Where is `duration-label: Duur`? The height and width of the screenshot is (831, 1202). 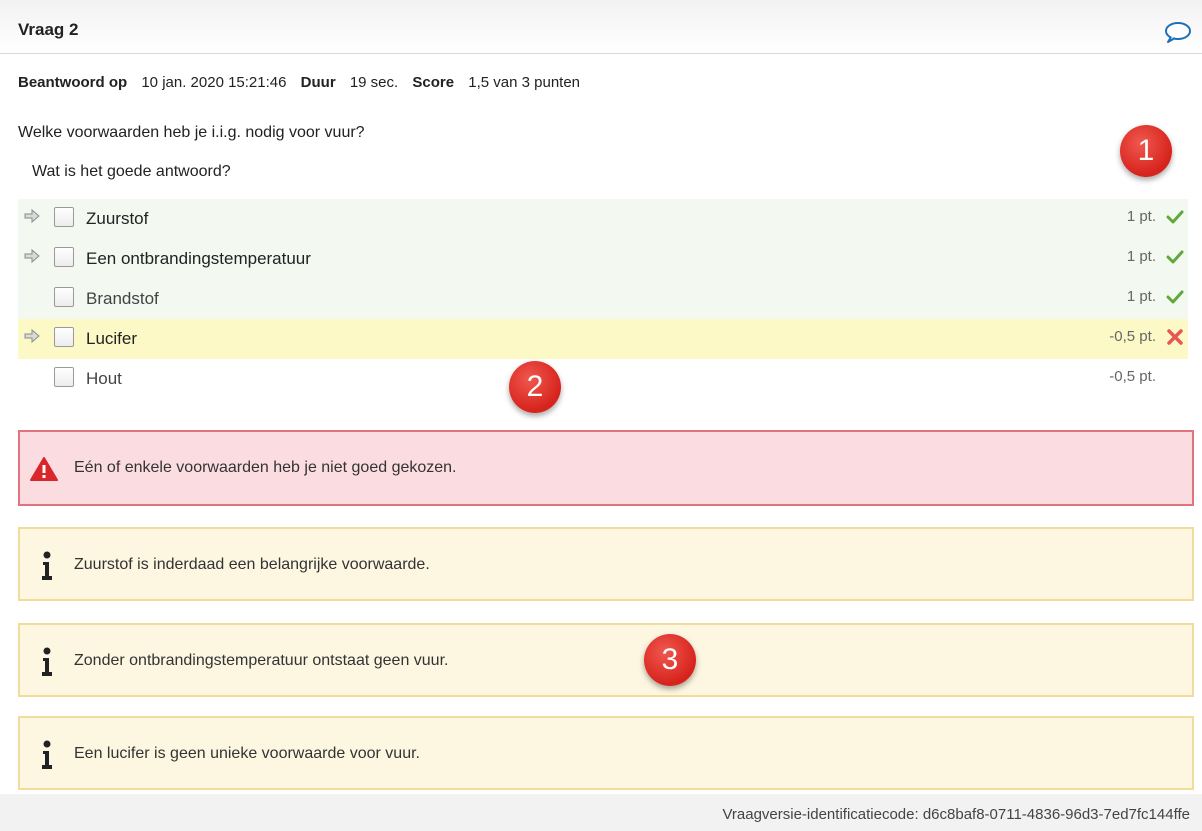 duration-label: Duur is located at coordinates (318, 82).